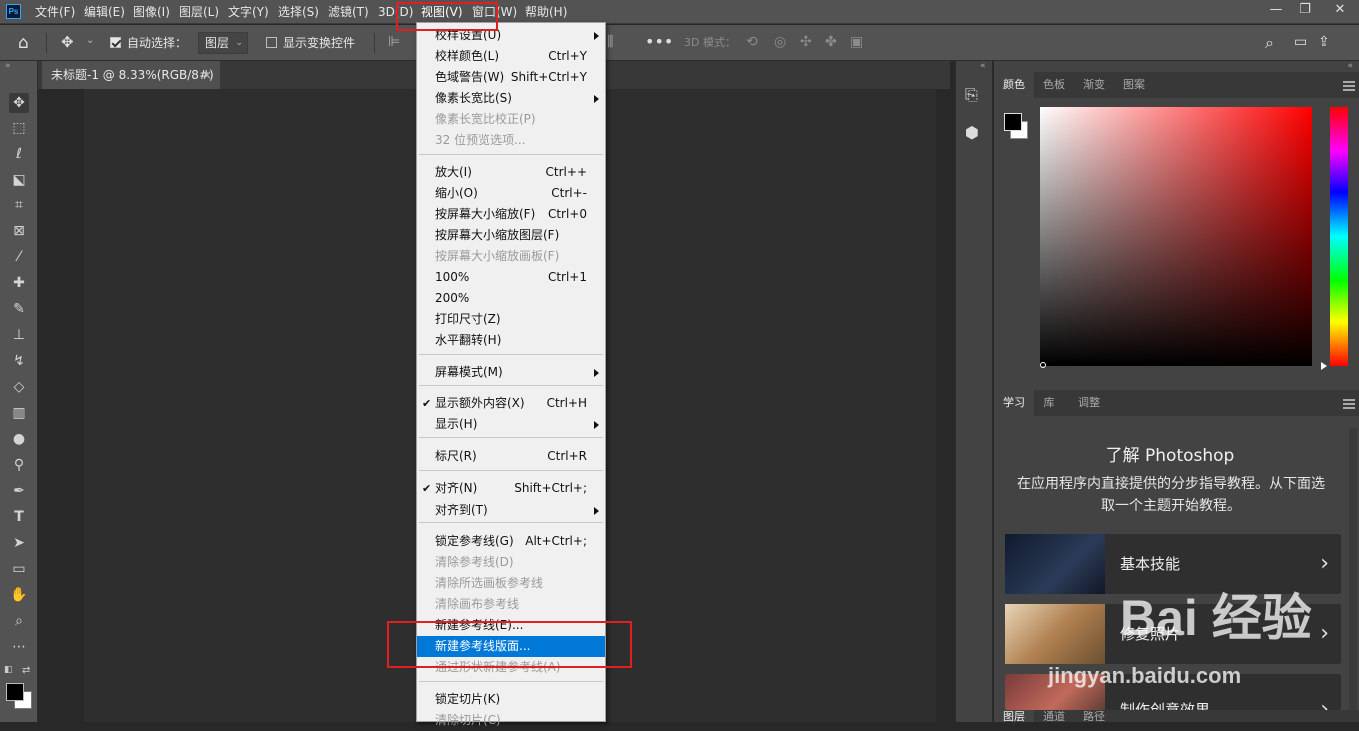 The height and width of the screenshot is (731, 1359). What do you see at coordinates (1014, 716) in the screenshot?
I see `tab-layers: 图层` at bounding box center [1014, 716].